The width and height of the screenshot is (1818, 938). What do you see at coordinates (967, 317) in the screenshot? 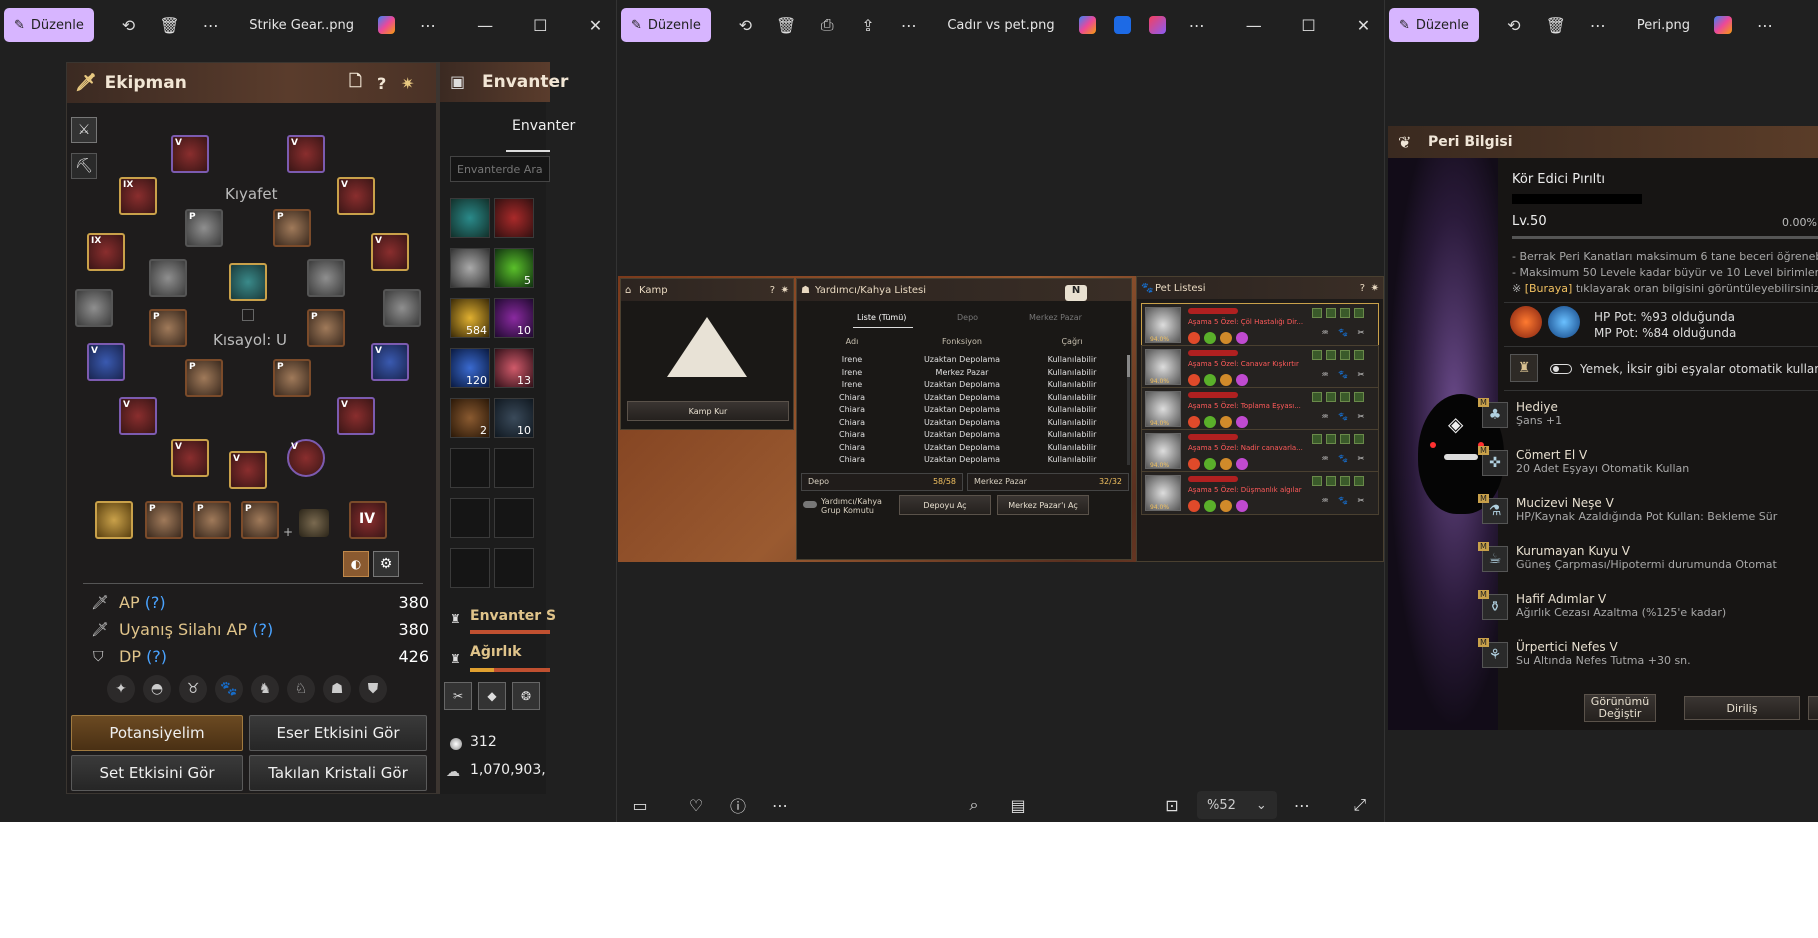
I see `tab-depot: Depo` at bounding box center [967, 317].